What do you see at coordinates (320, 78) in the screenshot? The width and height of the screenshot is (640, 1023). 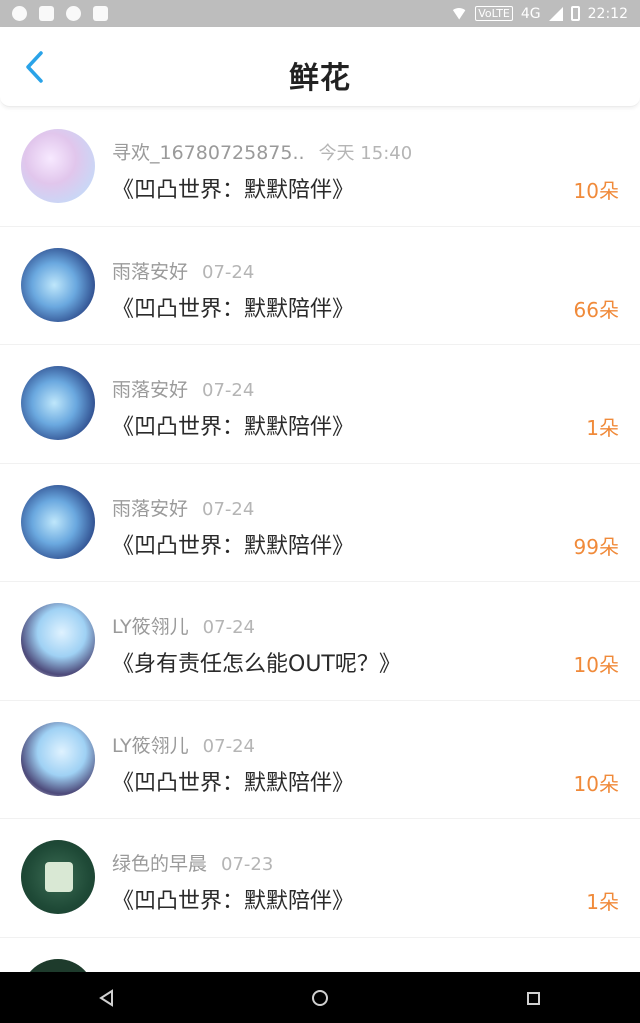 I see `page-title: 鲜花` at bounding box center [320, 78].